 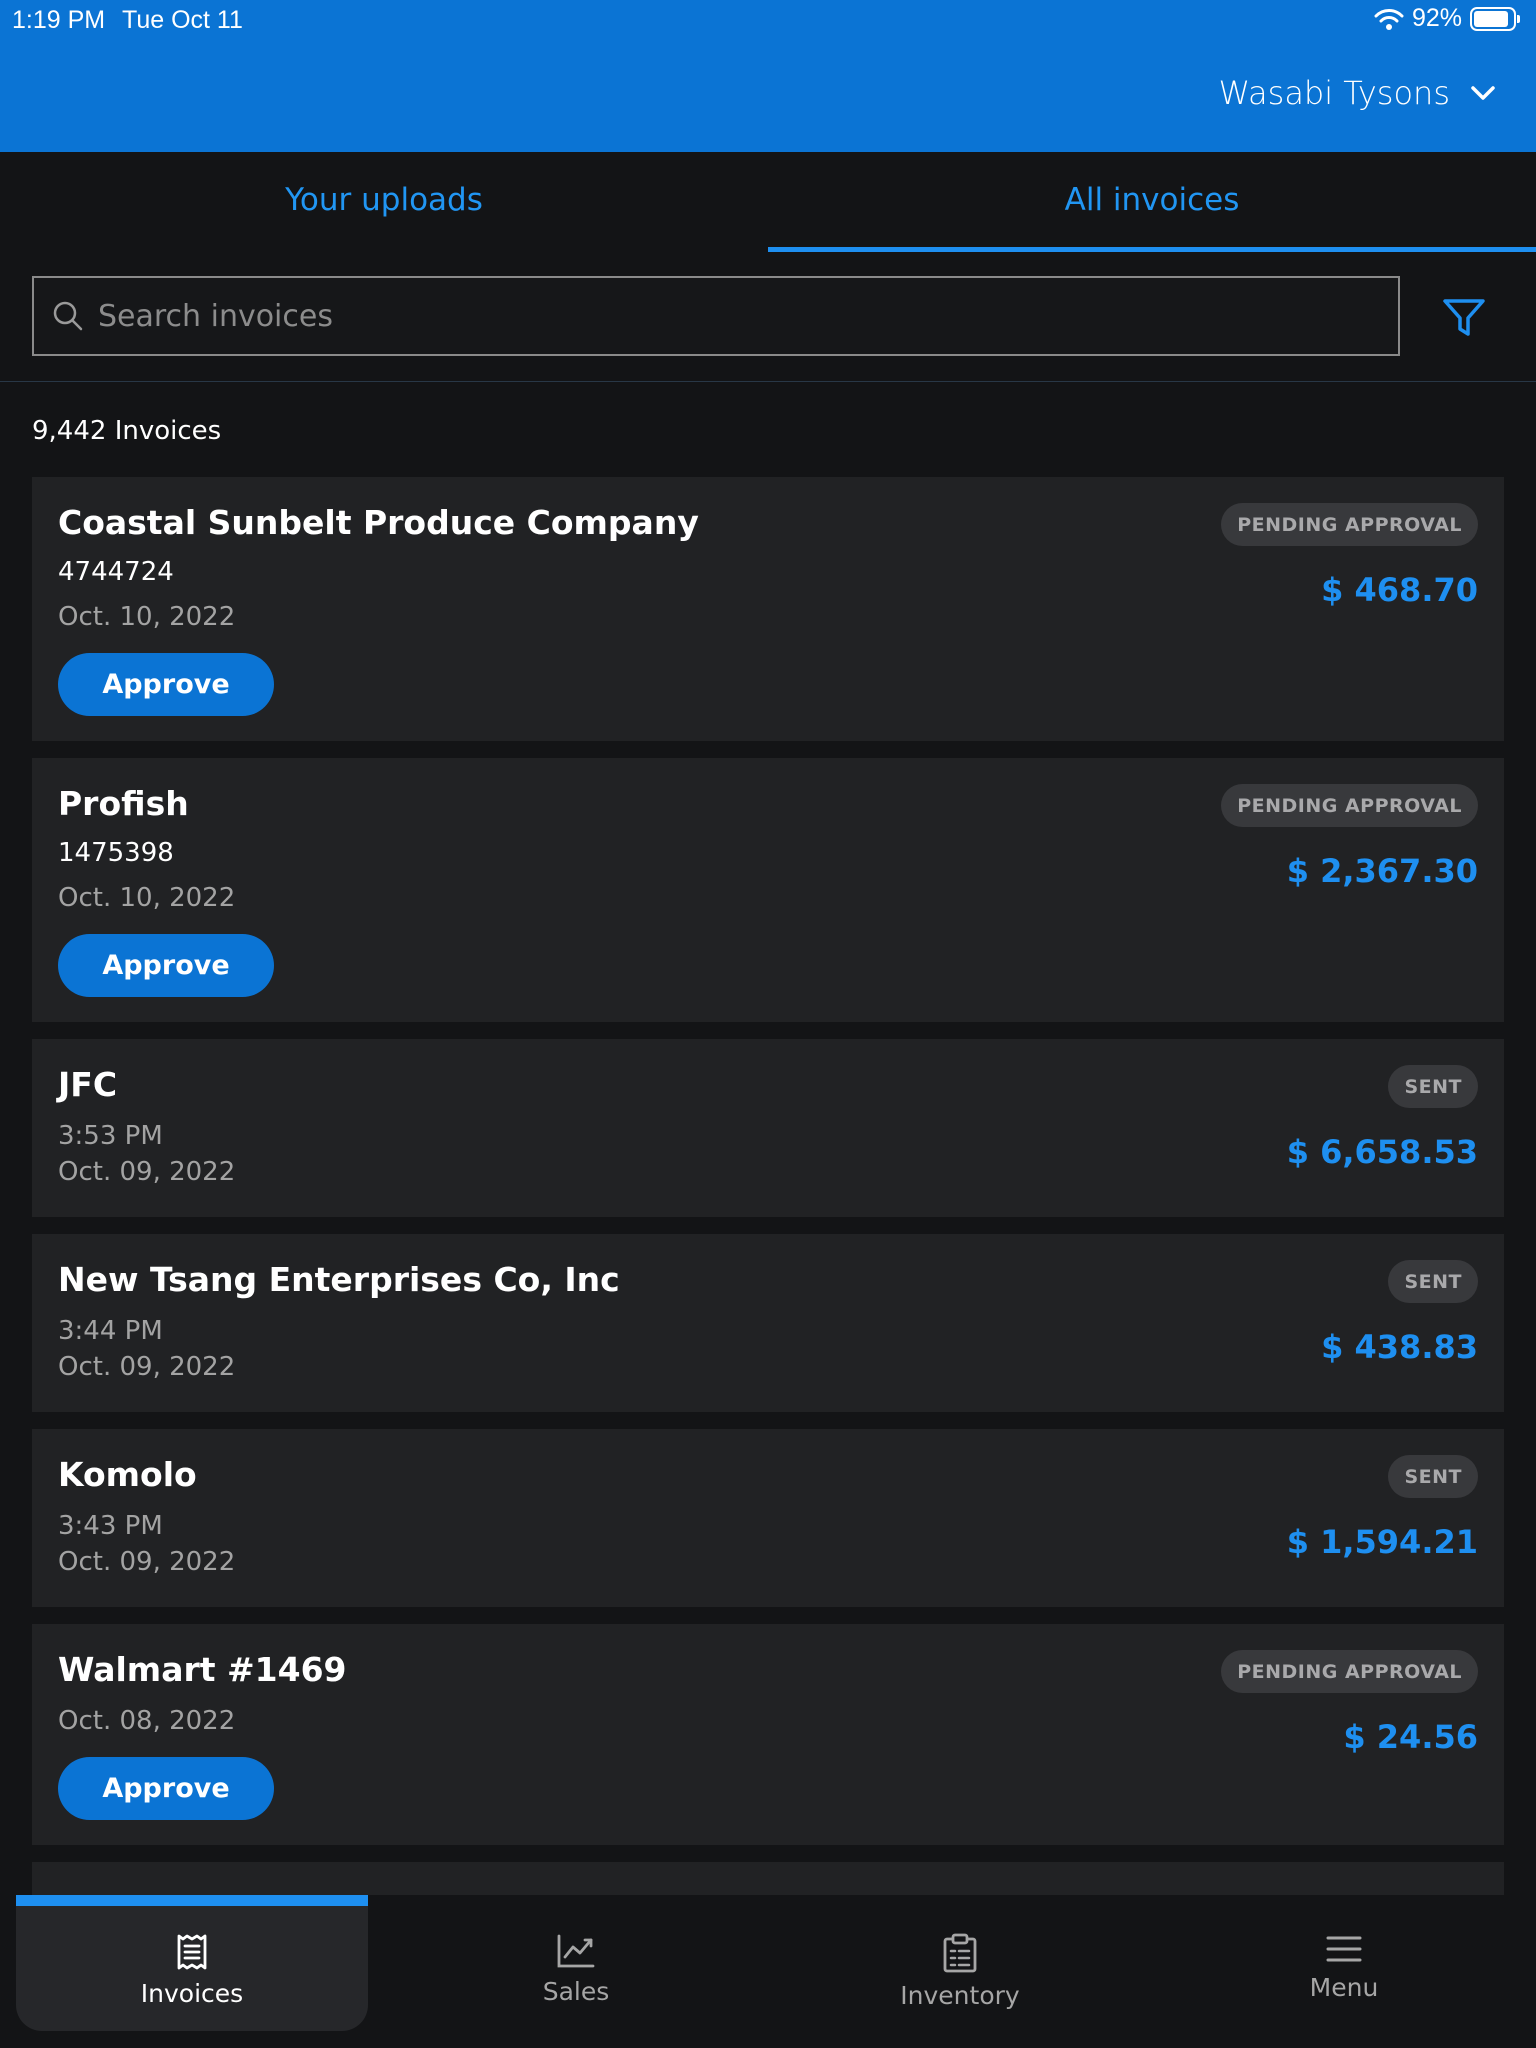 I want to click on vendor-name: Walmart #1469, so click(x=202, y=1669).